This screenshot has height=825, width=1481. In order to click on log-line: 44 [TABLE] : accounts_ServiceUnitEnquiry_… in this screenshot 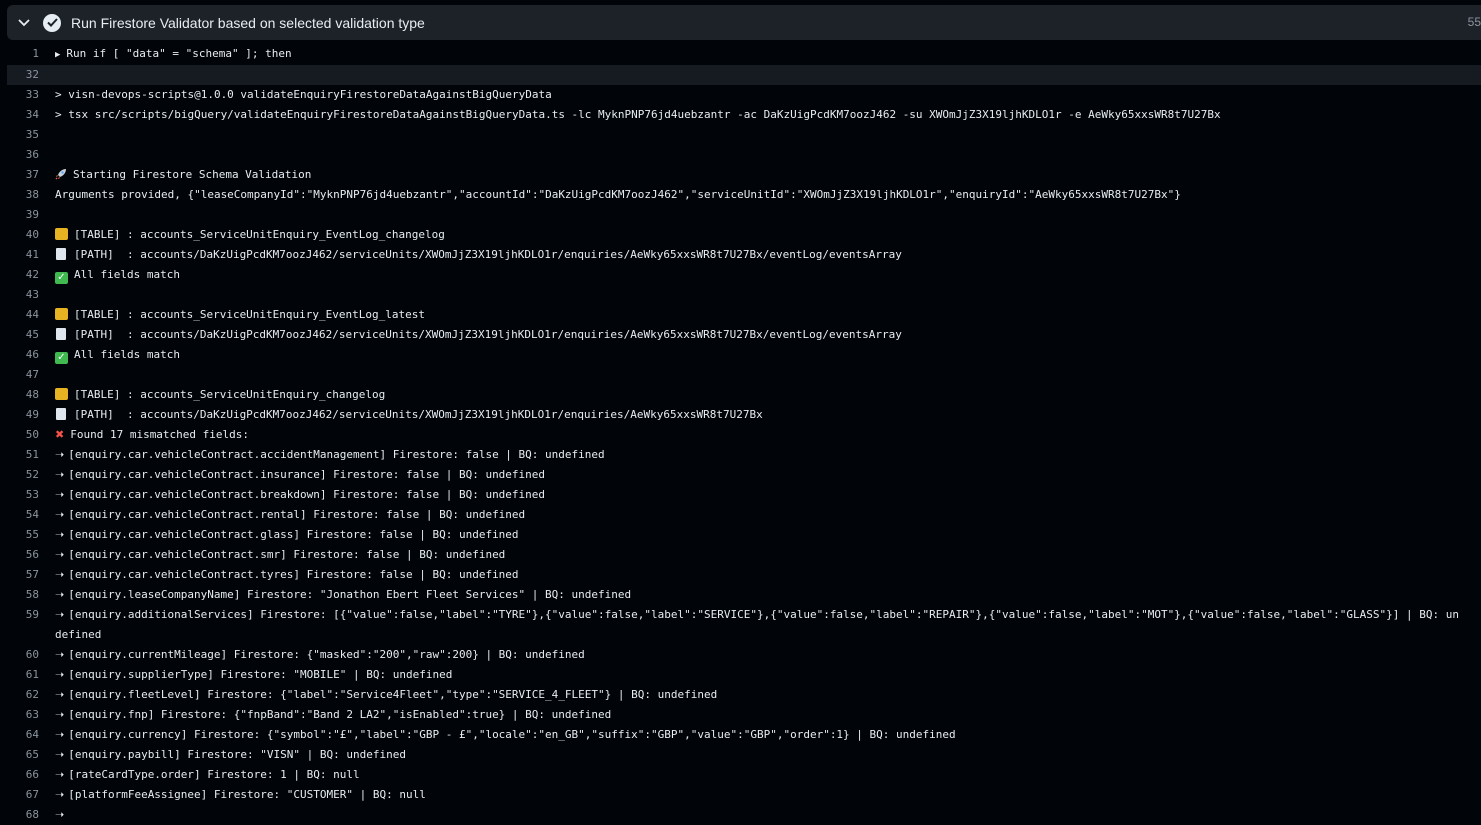, I will do `click(744, 315)`.